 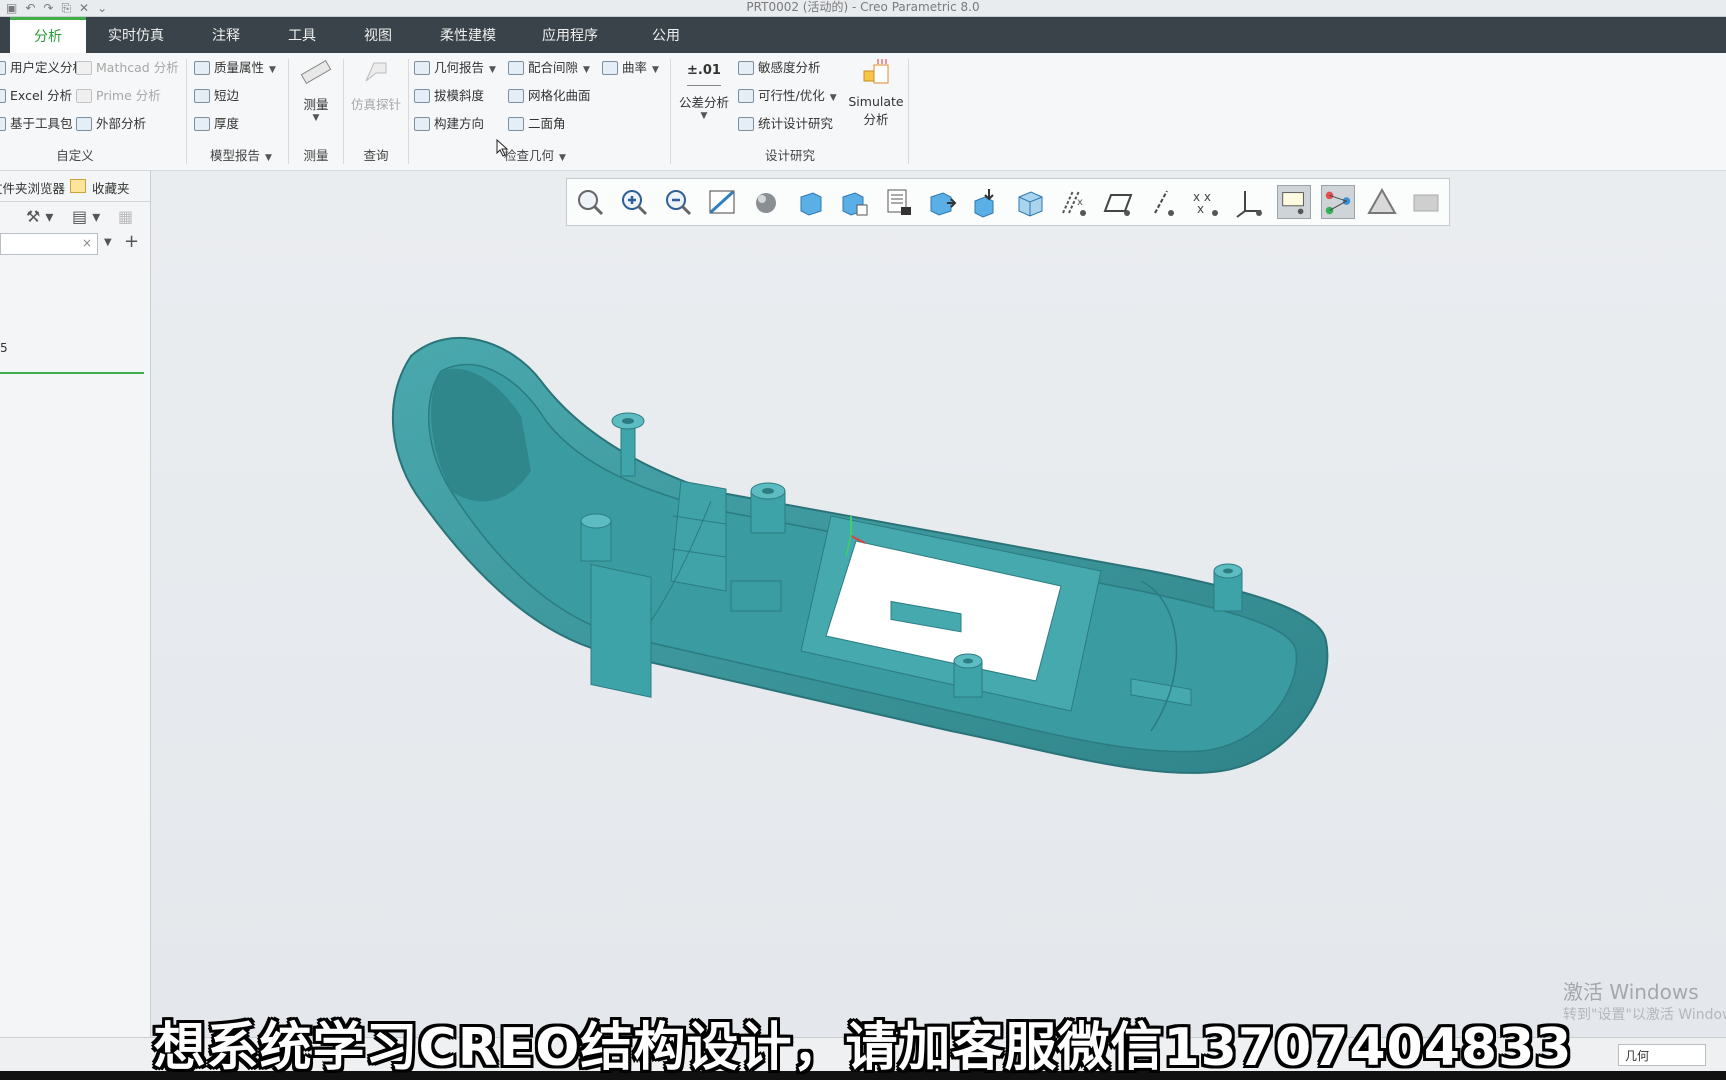 What do you see at coordinates (125, 216) in the screenshot?
I see `tree-columns-icon: ▦` at bounding box center [125, 216].